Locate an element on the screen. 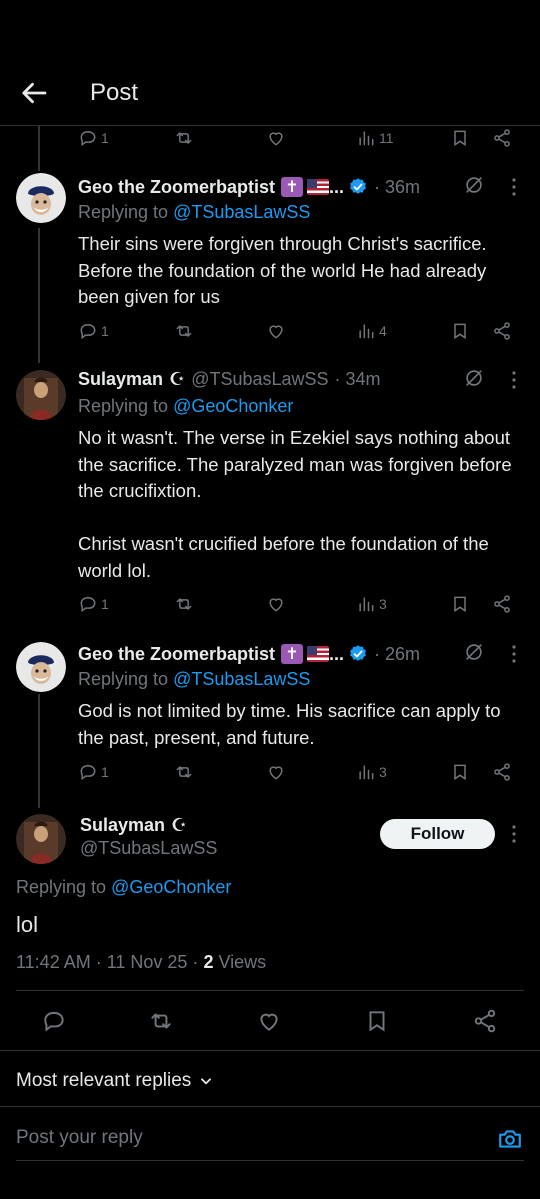 The height and width of the screenshot is (1199, 540). tweet-header: Geo the Zoomerbaptist ✝ ... · 36m is located at coordinates (302, 187).